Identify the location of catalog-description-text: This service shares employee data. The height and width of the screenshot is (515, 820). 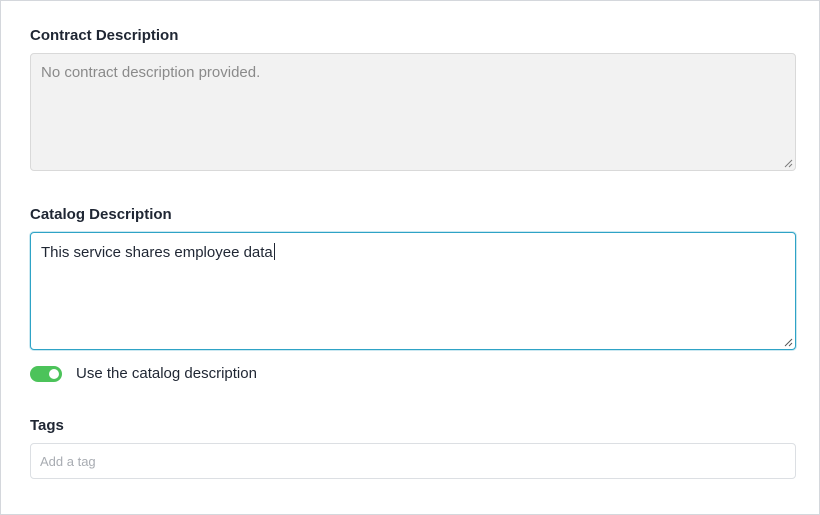
(157, 252).